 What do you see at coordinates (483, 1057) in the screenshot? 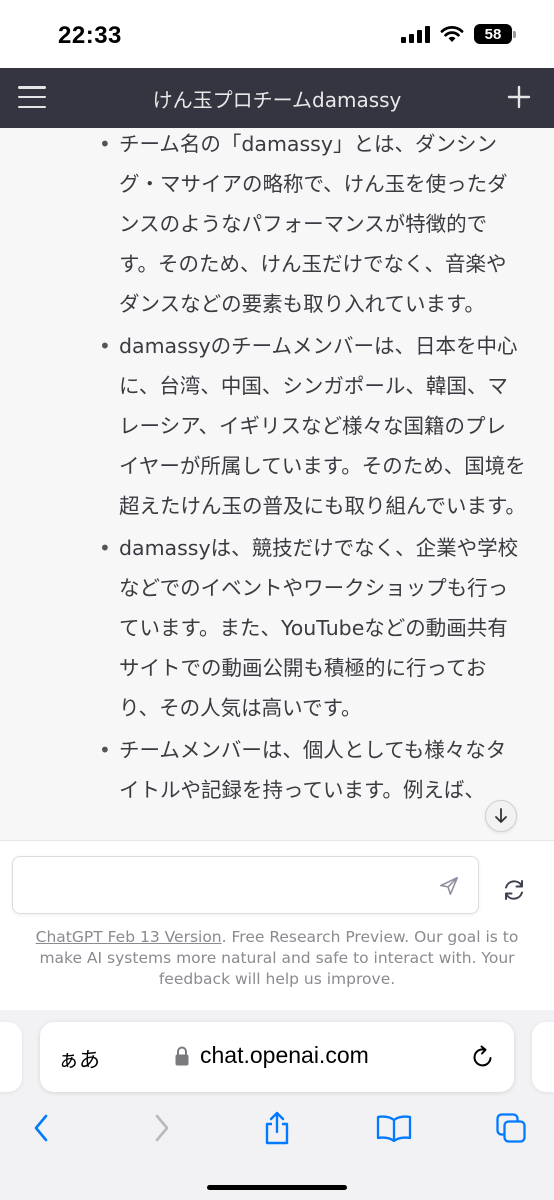
I see `reload-icon` at bounding box center [483, 1057].